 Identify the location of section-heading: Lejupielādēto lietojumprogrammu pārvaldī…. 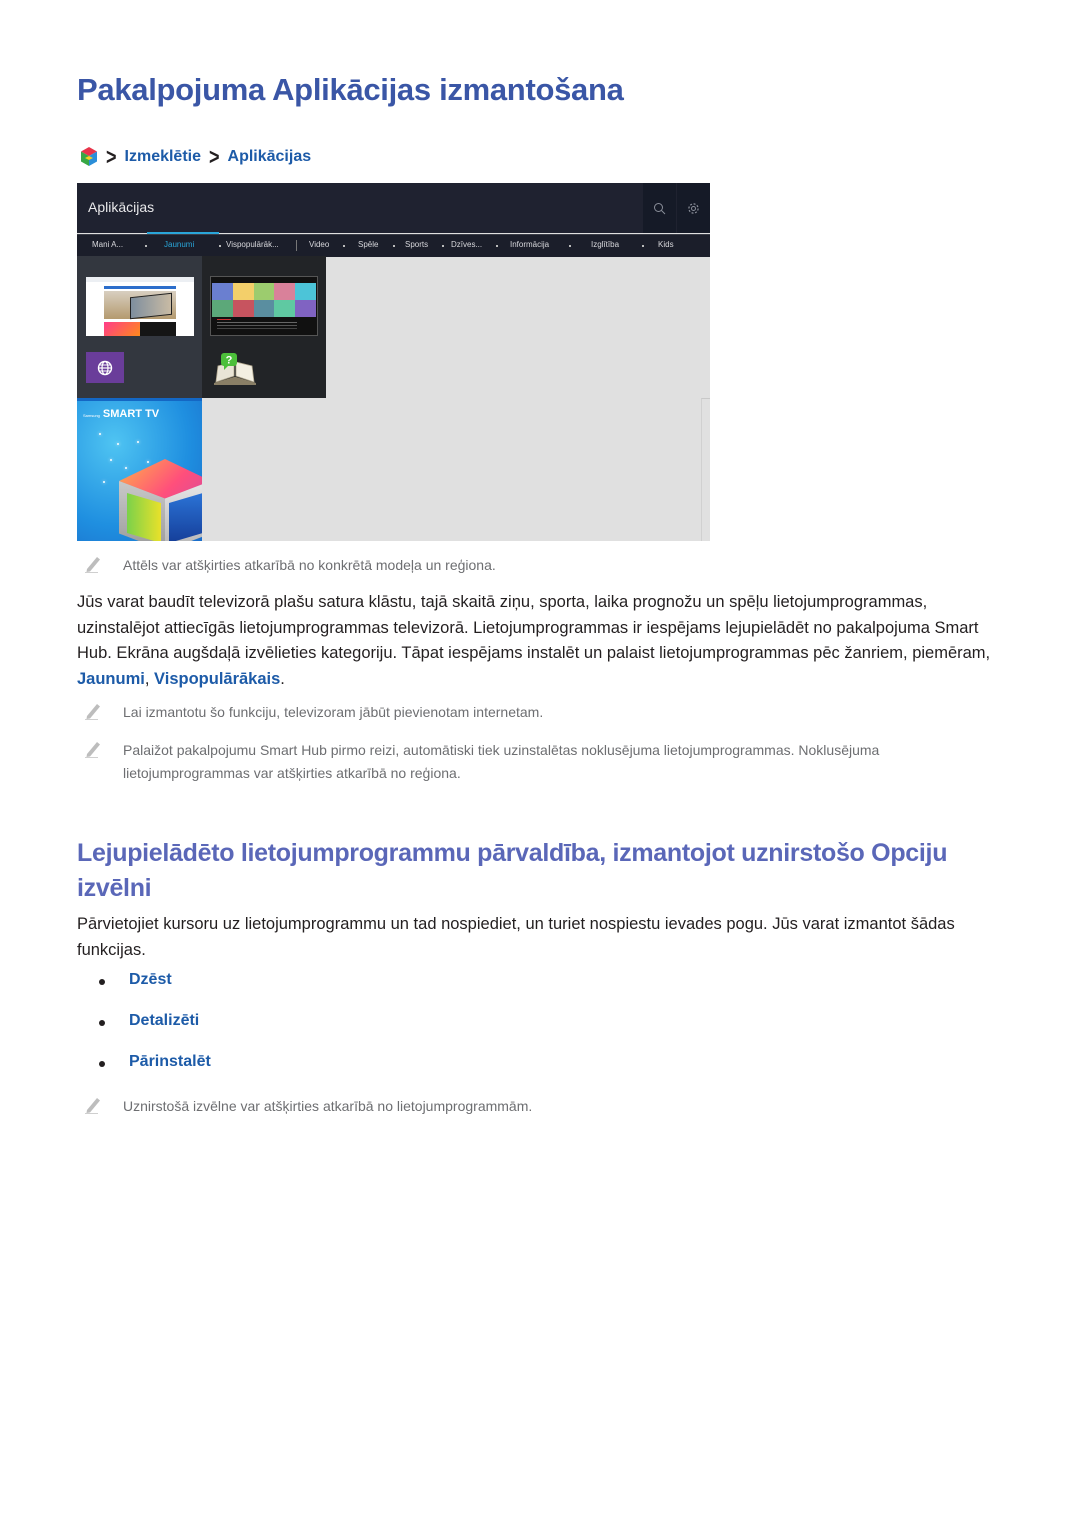
(512, 870).